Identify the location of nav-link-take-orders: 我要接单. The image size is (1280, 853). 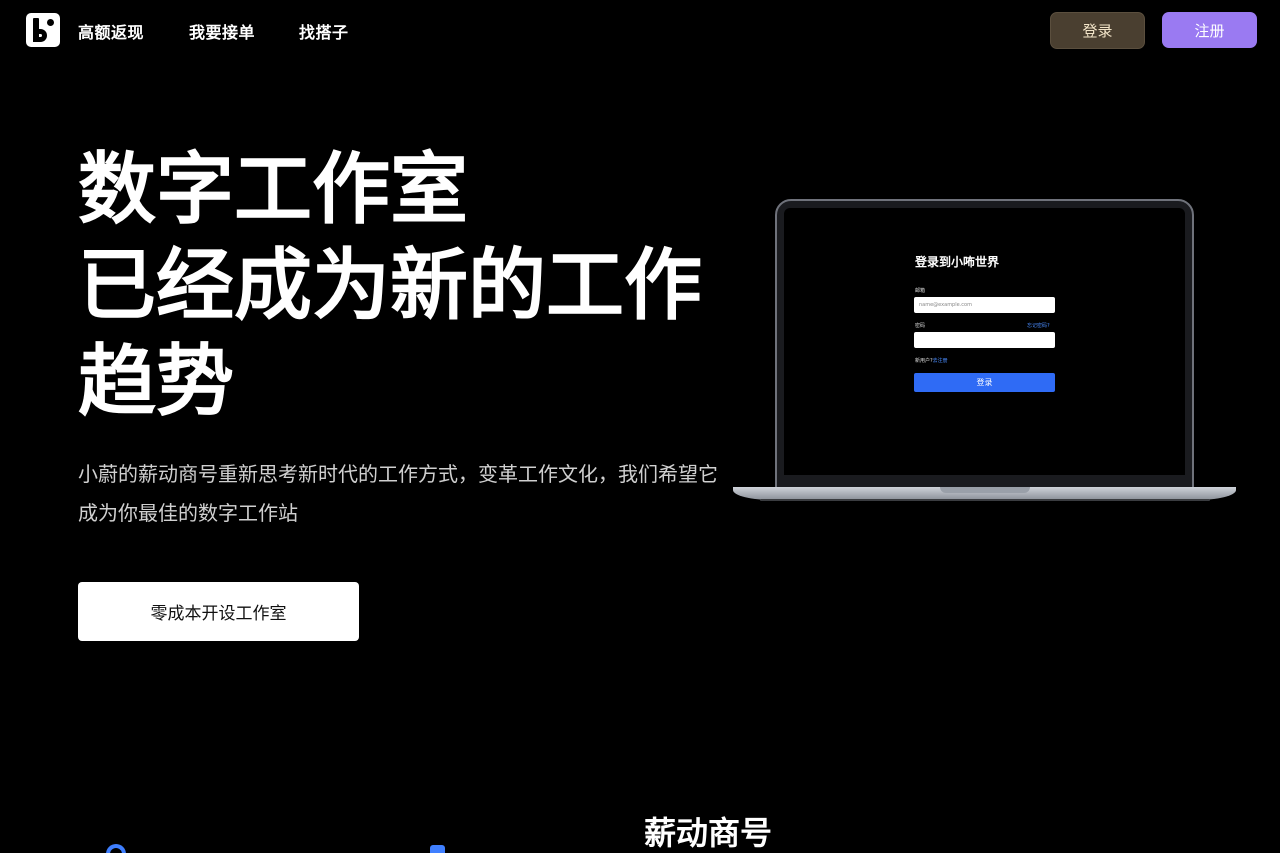
(222, 31).